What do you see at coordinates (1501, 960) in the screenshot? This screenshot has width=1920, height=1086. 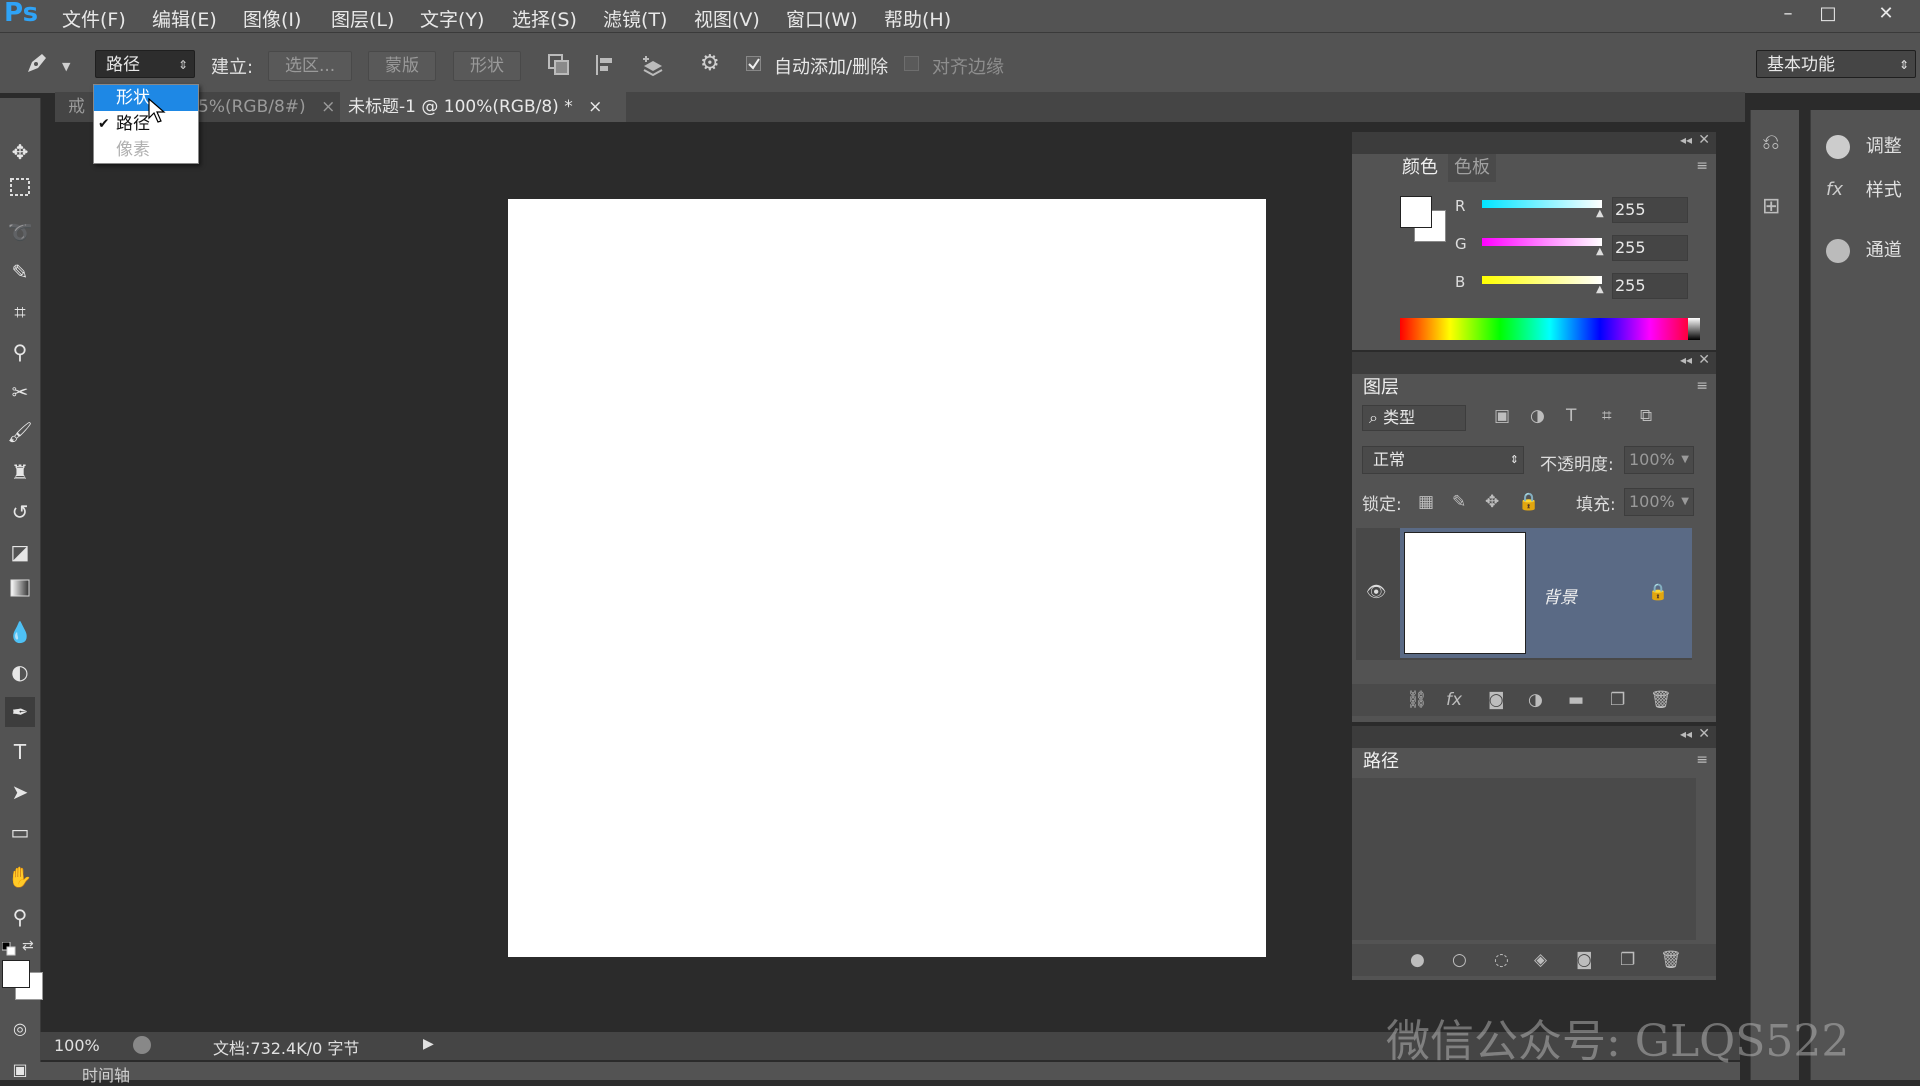 I see `load-selection-icon: ◌` at bounding box center [1501, 960].